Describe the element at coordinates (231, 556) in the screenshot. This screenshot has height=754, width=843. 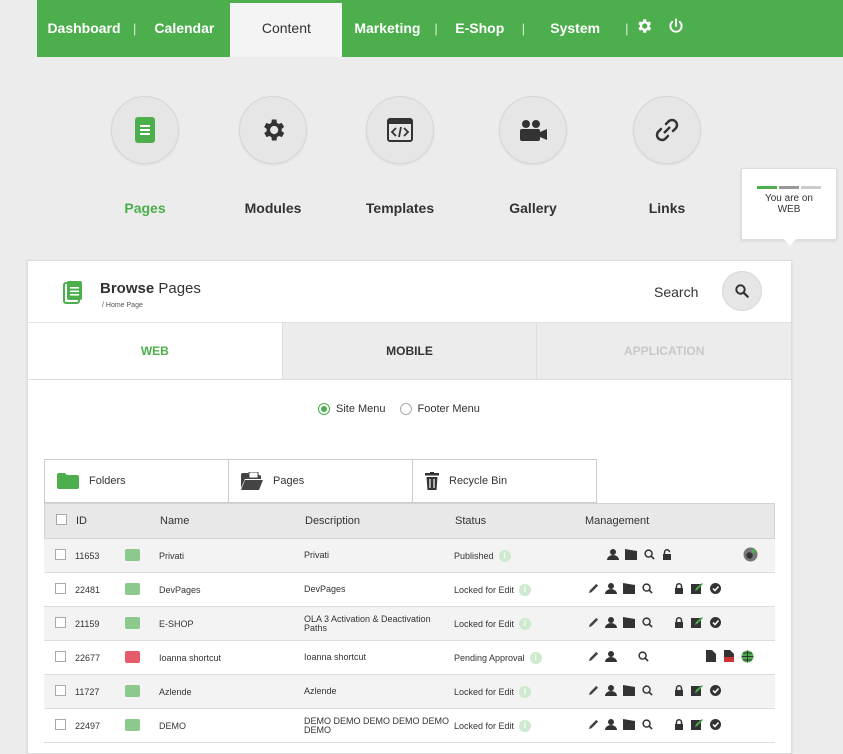
I see `row-name: Privati` at that location.